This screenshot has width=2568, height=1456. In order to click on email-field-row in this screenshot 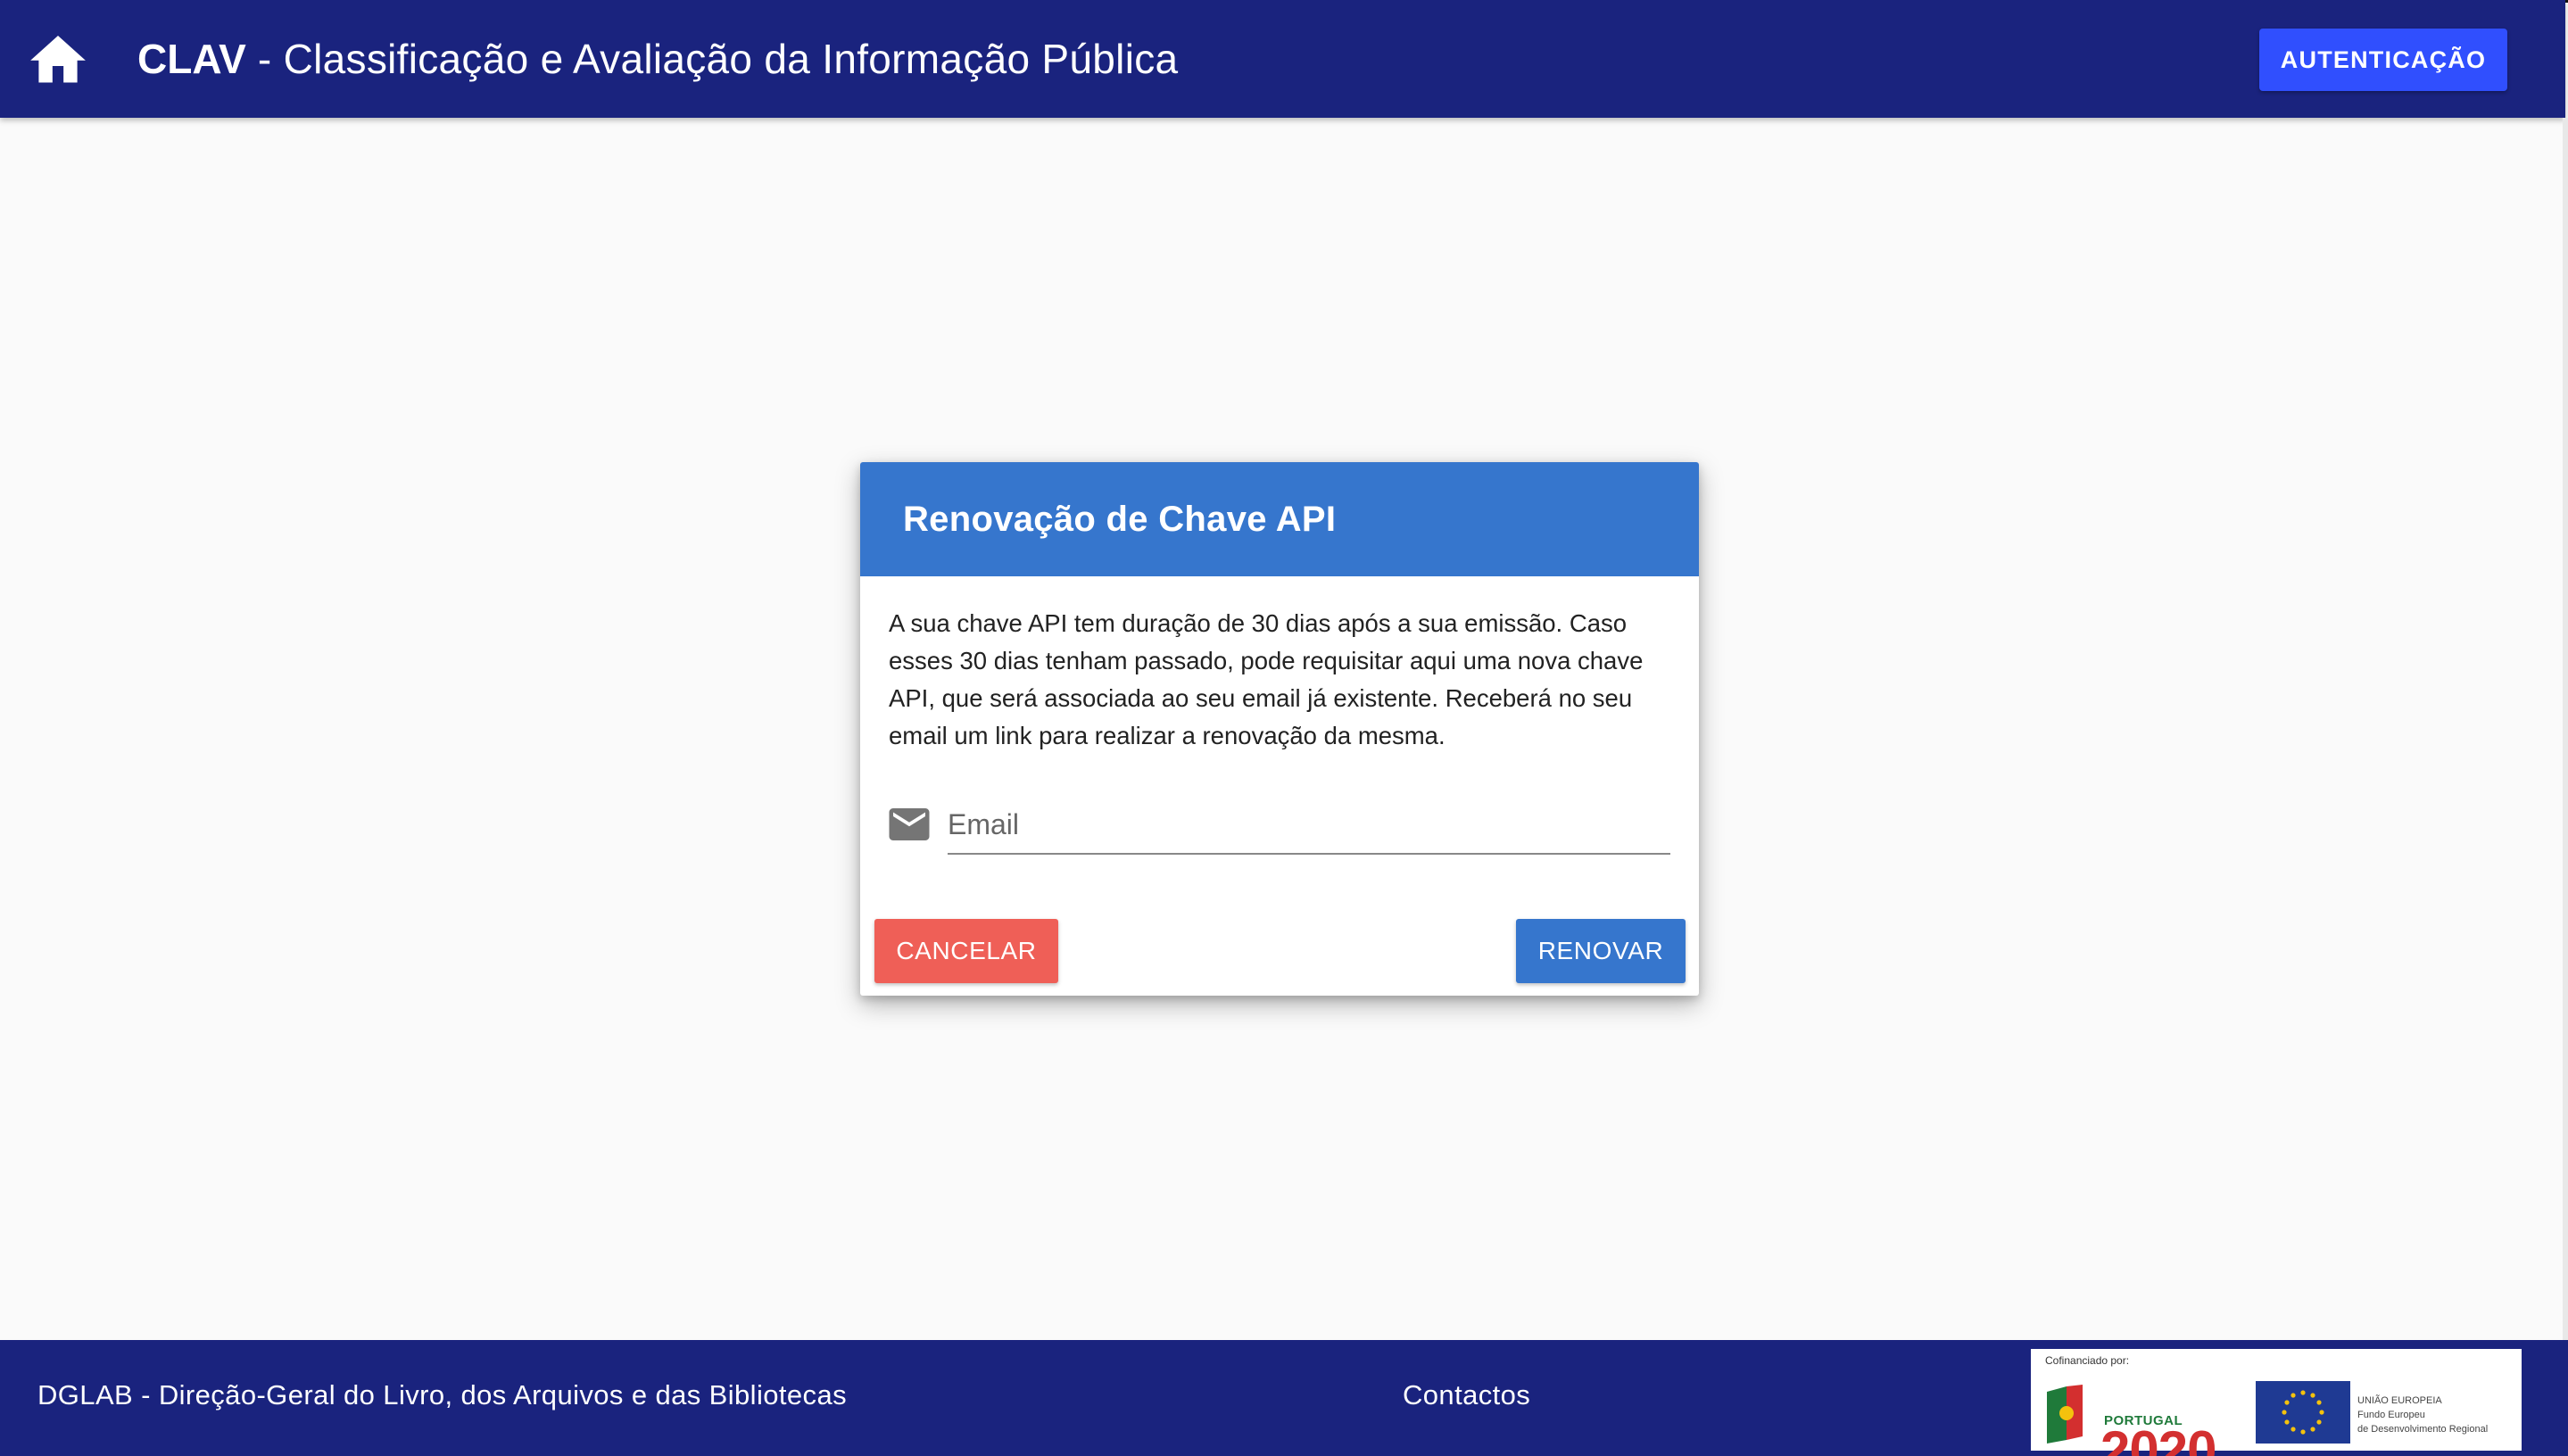, I will do `click(1281, 824)`.